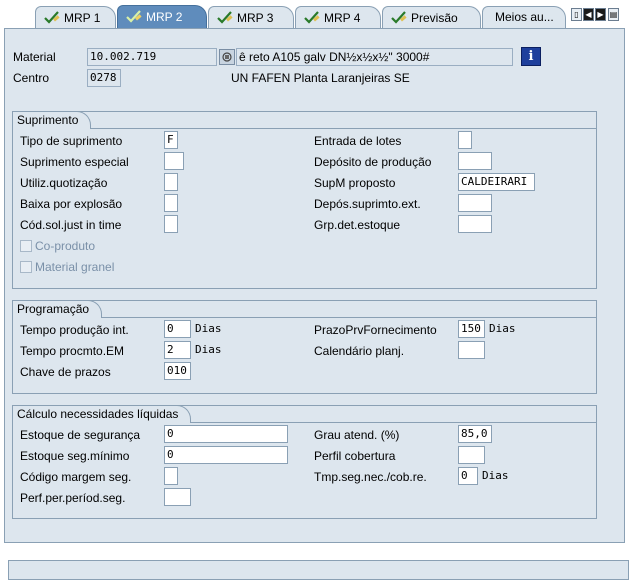 Image resolution: width=629 pixels, height=588 pixels. What do you see at coordinates (71, 204) in the screenshot?
I see `baixa-explosao-label: Baixa por explosão` at bounding box center [71, 204].